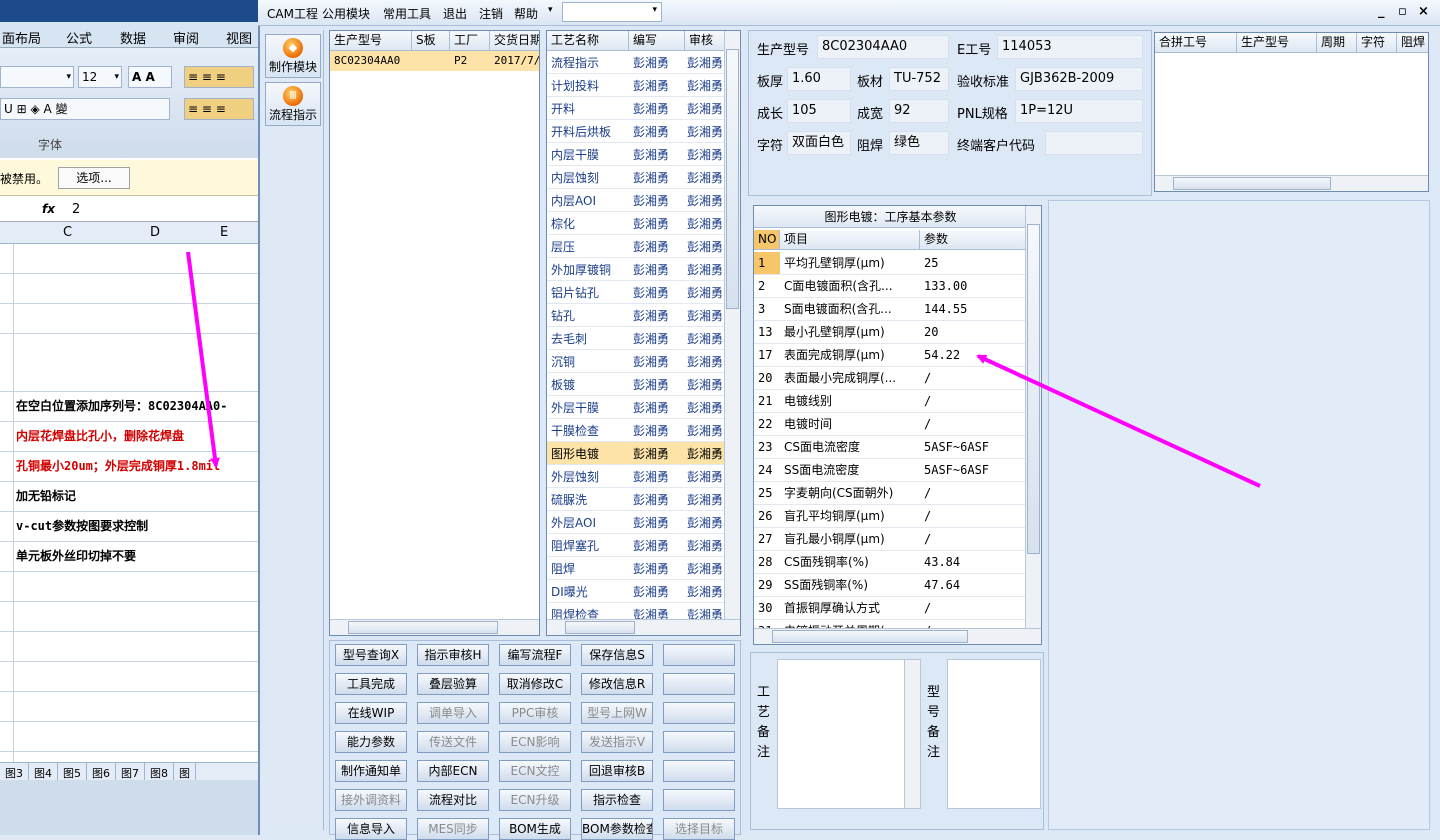  Describe the element at coordinates (636, 338) in the screenshot. I see `table-row: 去毛刺 彭湘勇 彭湘勇` at that location.